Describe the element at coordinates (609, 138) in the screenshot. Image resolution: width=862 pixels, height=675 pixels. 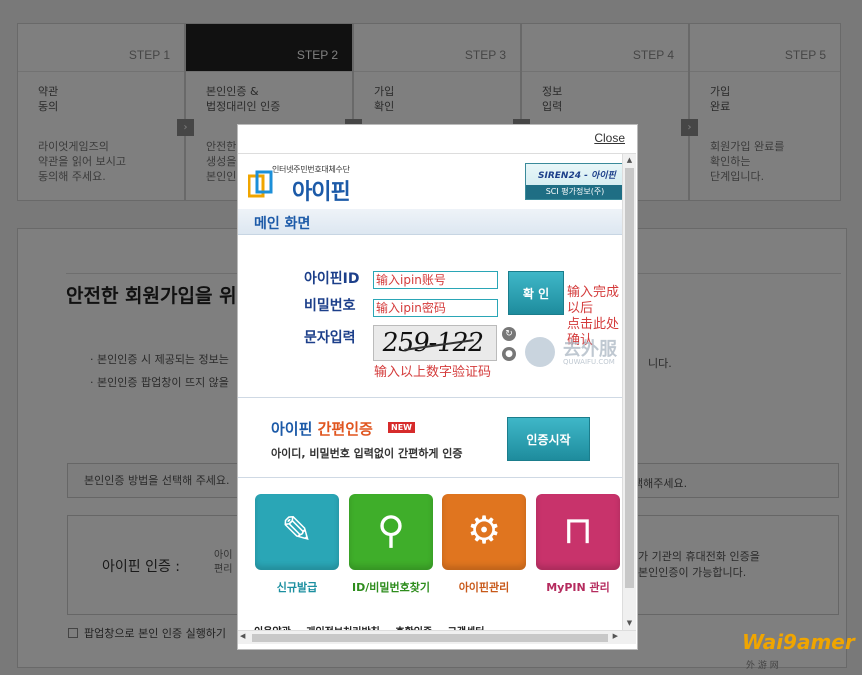
I see `close-link: Close` at that location.